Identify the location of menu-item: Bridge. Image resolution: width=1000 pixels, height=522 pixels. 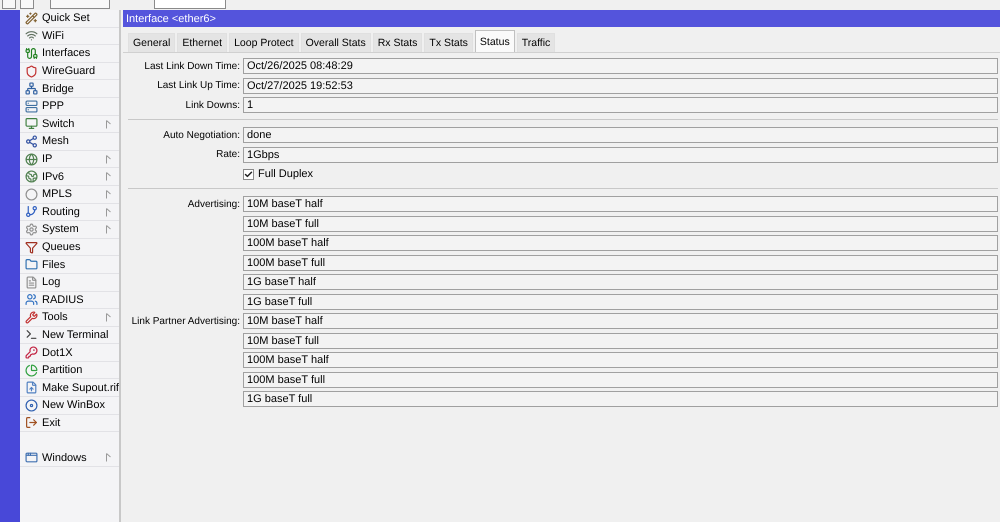
(69, 89).